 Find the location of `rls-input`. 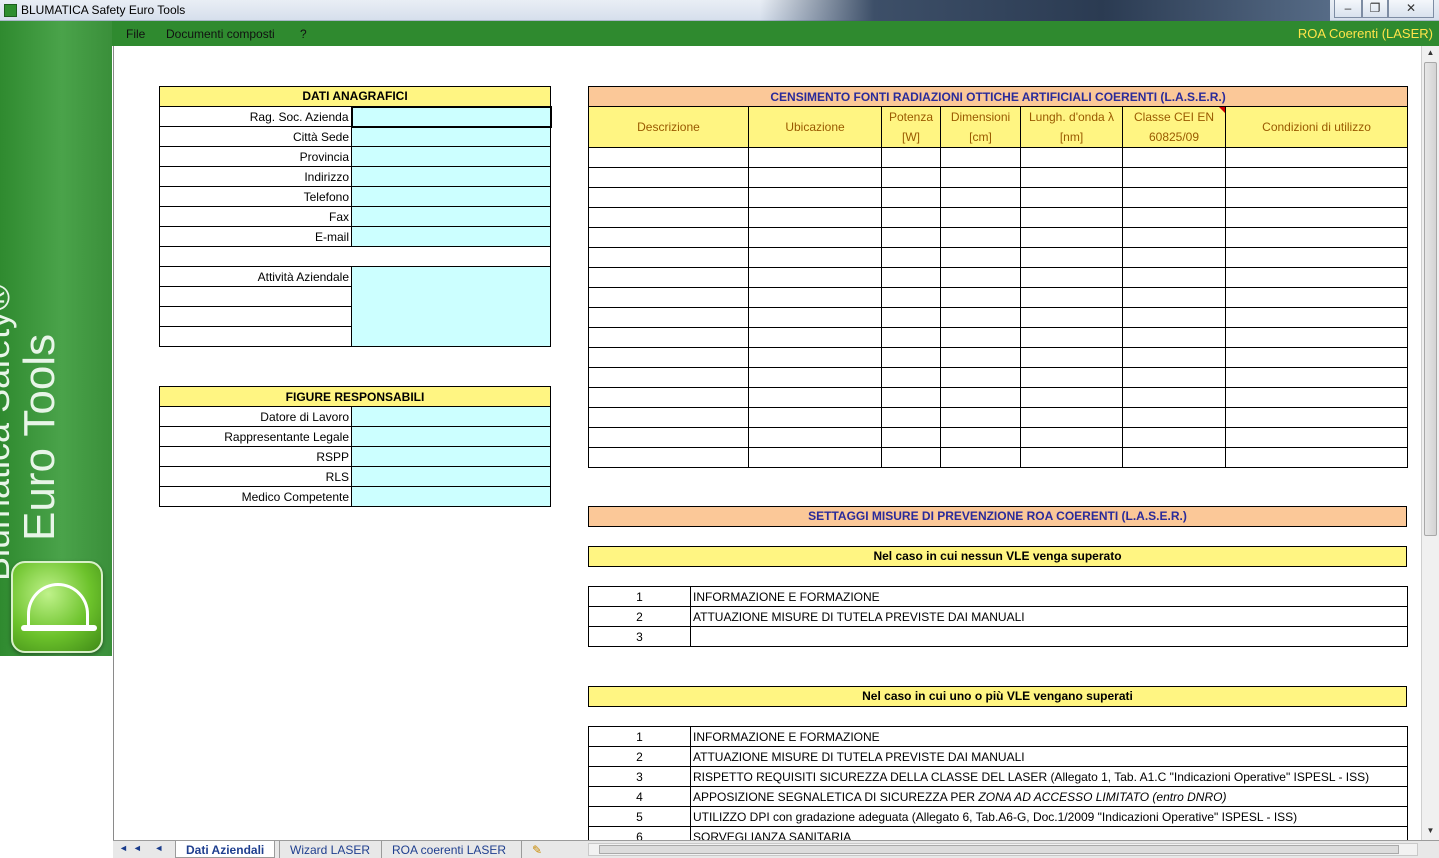

rls-input is located at coordinates (451, 476).